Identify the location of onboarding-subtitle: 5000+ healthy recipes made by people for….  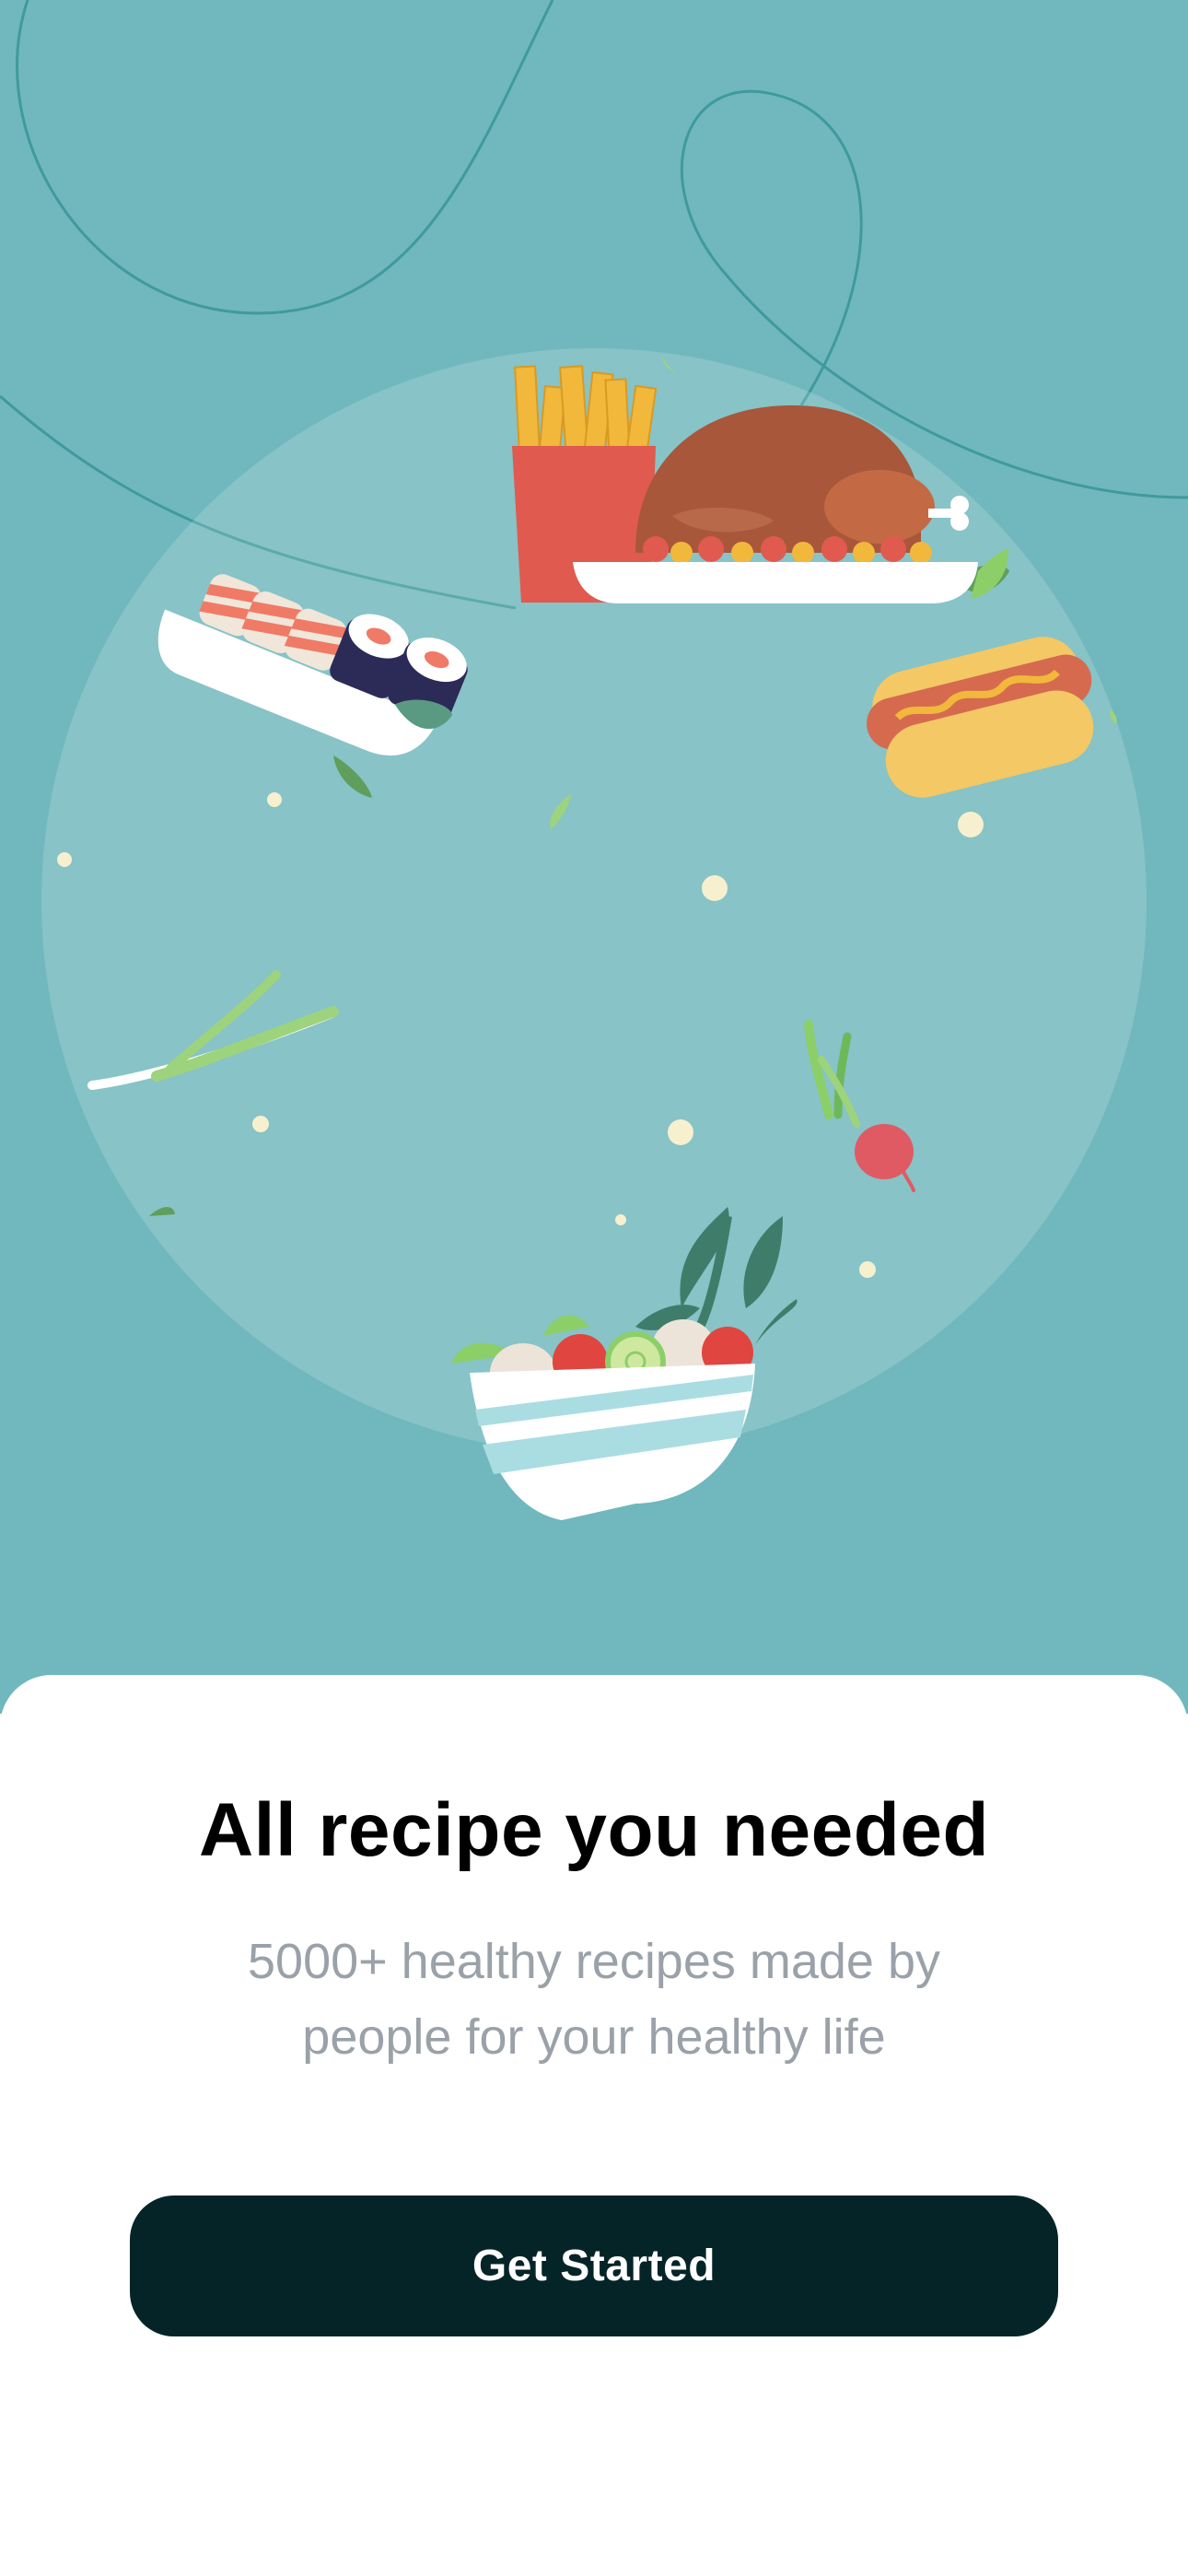
(594, 2000).